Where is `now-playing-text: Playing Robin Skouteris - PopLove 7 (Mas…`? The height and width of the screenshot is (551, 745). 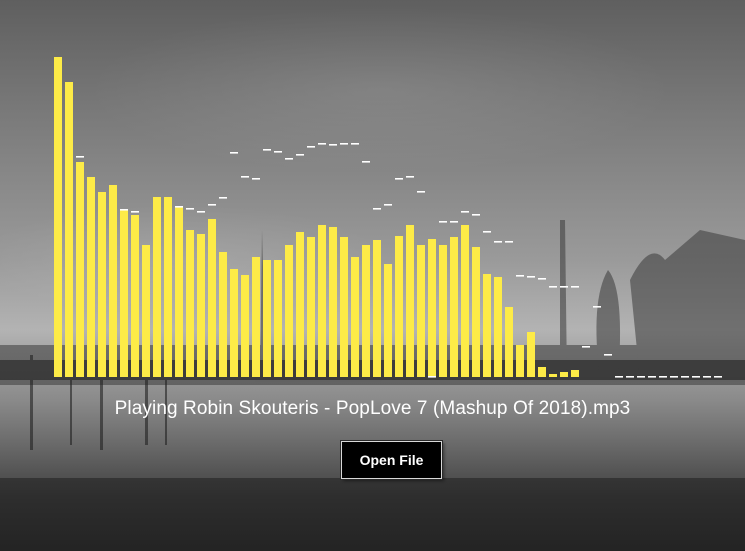
now-playing-text: Playing Robin Skouteris - PopLove 7 (Mas… is located at coordinates (372, 408).